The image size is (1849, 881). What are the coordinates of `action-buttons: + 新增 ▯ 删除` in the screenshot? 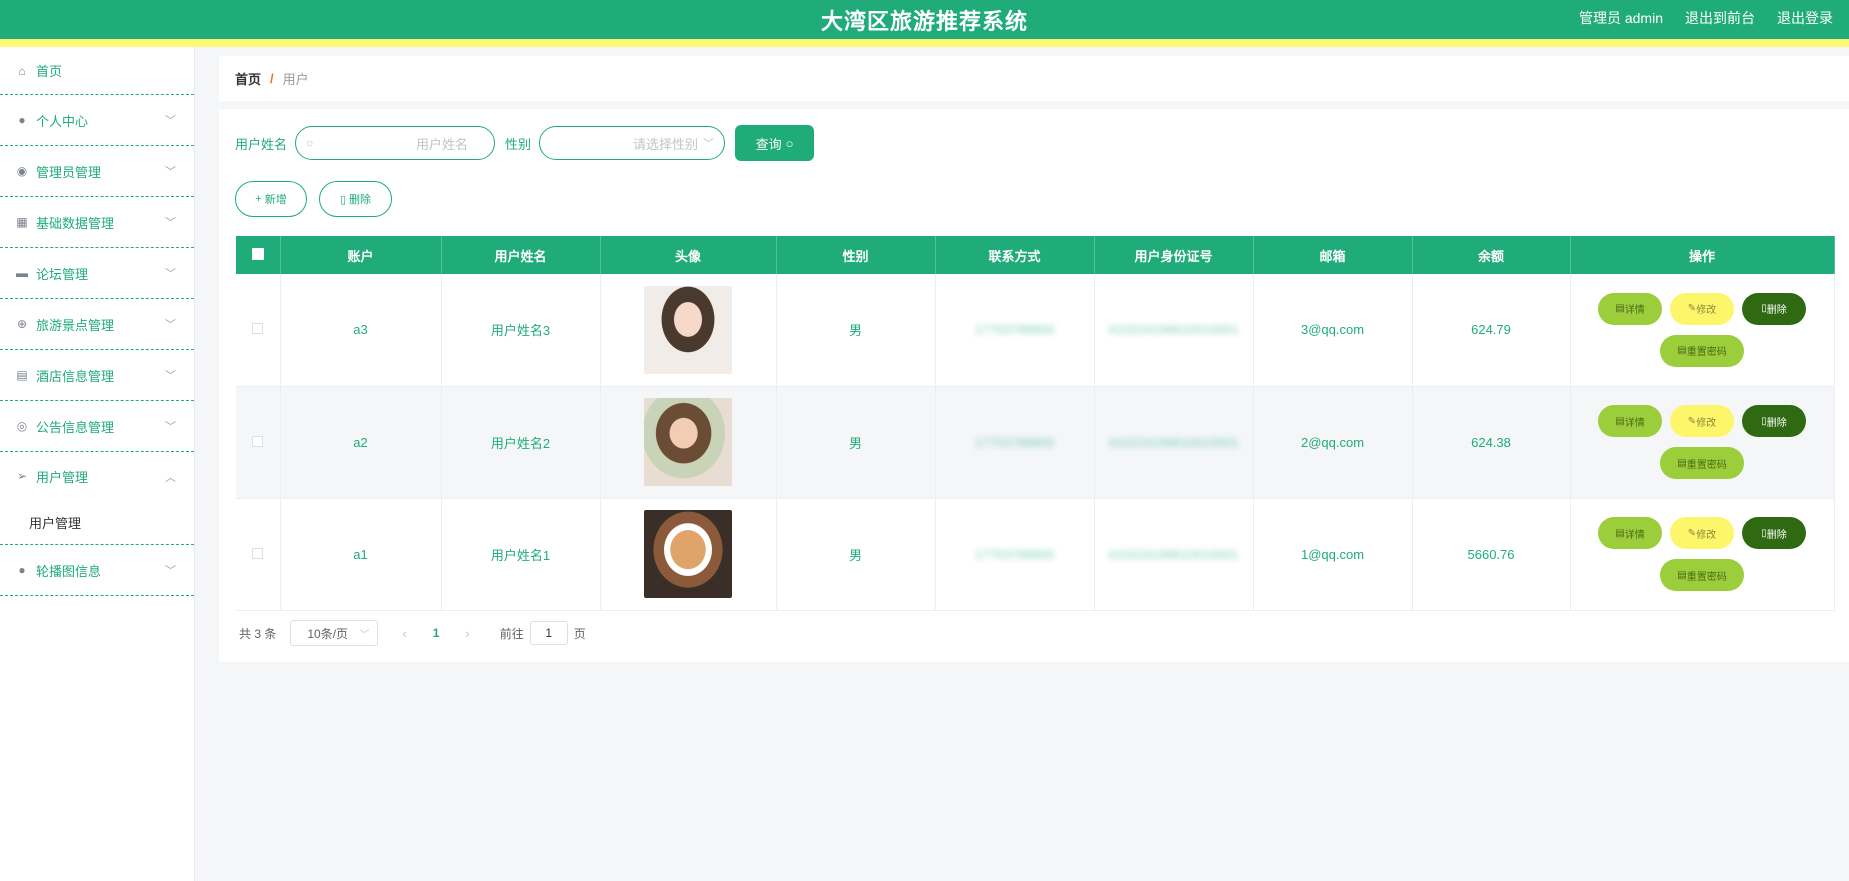 It's located at (313, 199).